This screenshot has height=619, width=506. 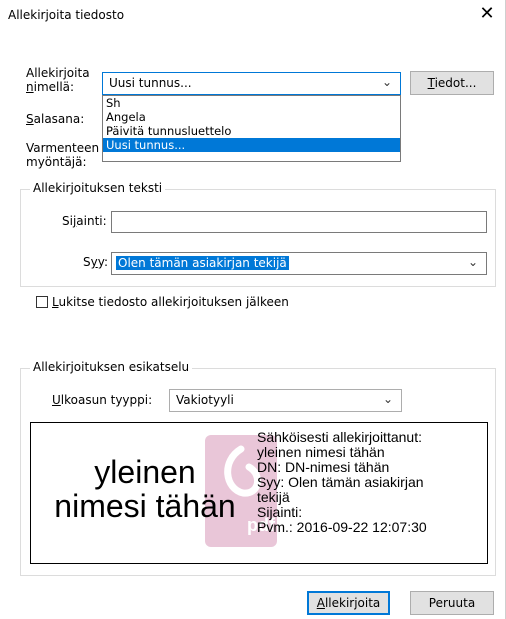 I want to click on signer-label-rest: imellä:, so click(x=54, y=87).